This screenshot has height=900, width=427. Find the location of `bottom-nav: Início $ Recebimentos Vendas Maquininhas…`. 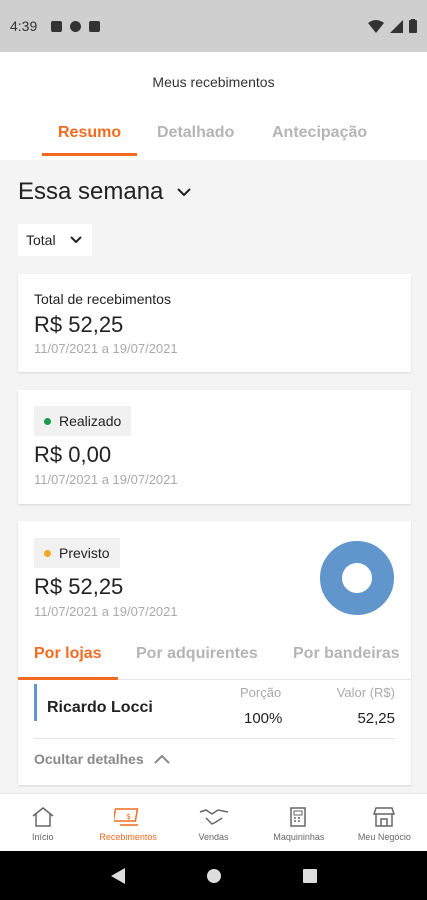

bottom-nav: Início $ Recebimentos Vendas Maquininhas… is located at coordinates (213, 822).